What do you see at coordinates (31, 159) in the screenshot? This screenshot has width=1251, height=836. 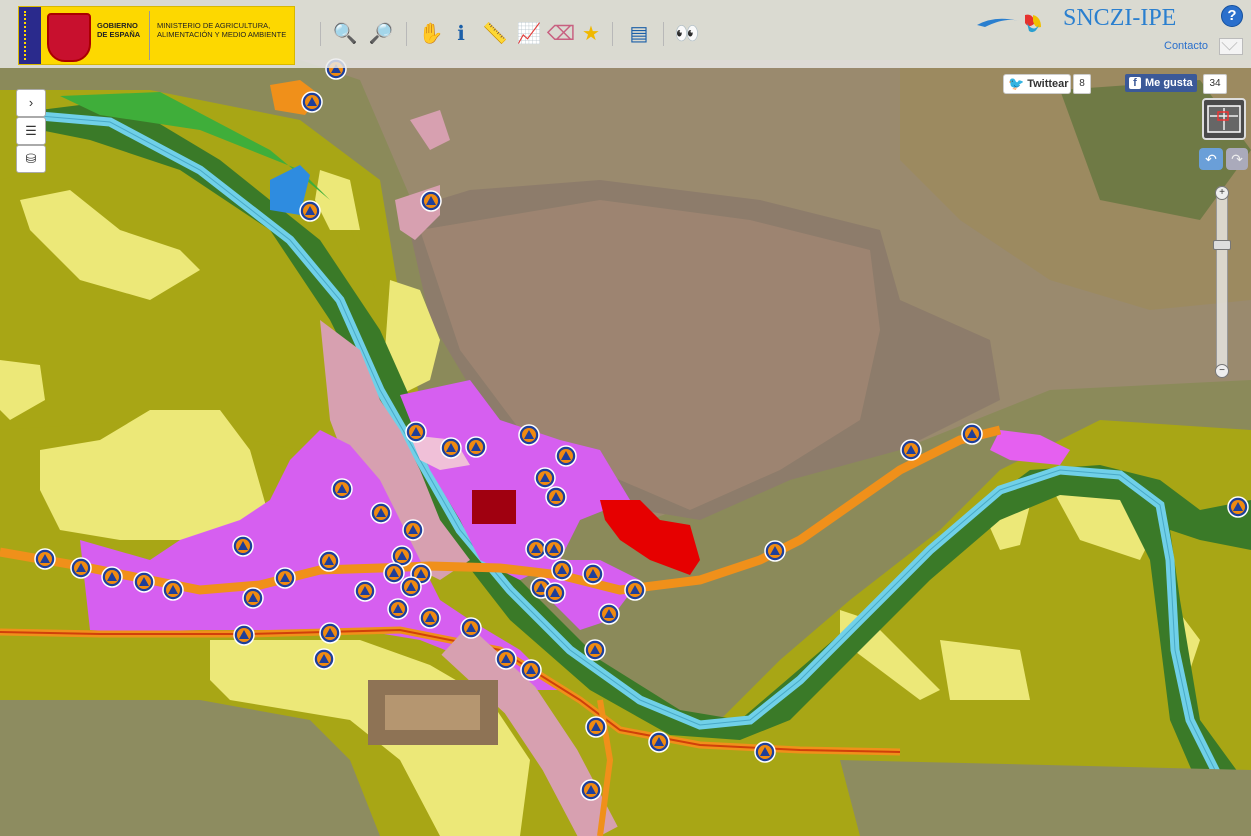 I see `basemap-button: ⛁` at bounding box center [31, 159].